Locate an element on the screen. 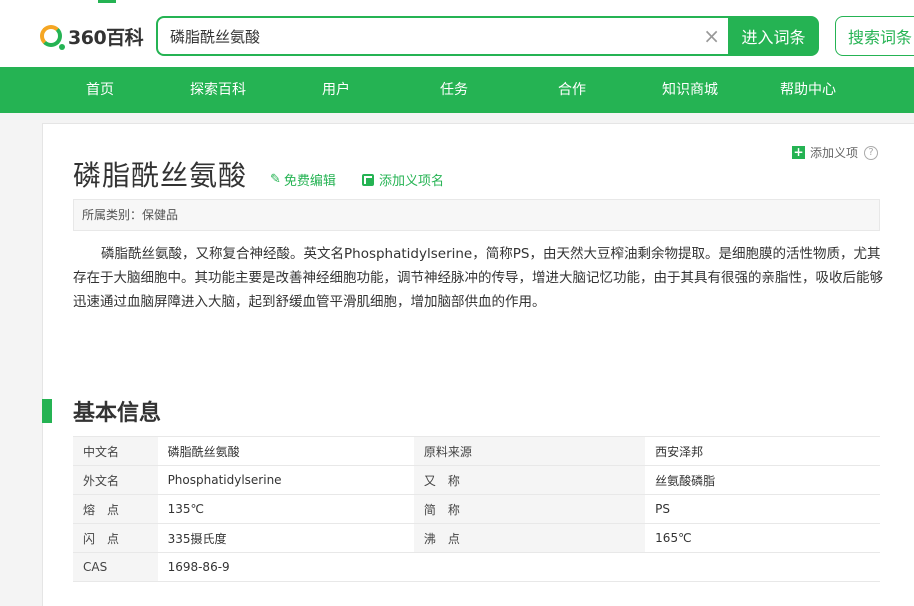 The image size is (914, 606). logo-text: 360百科 is located at coordinates (106, 37).